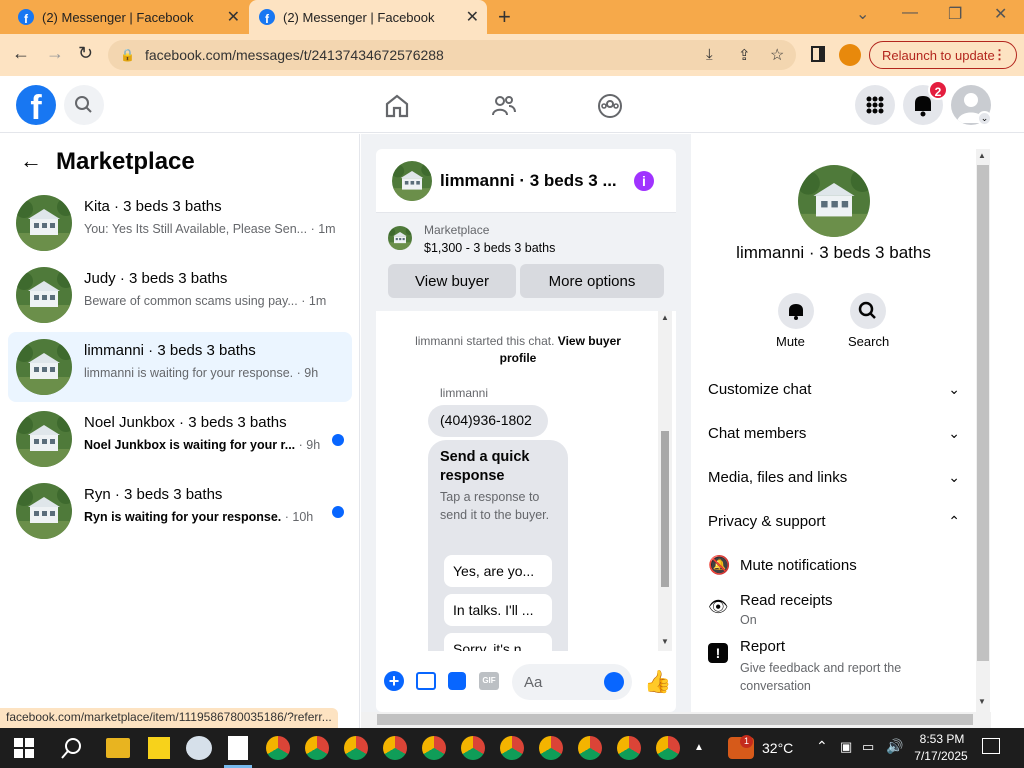  Describe the element at coordinates (614, 682) in the screenshot. I see `emoji-icon` at that location.